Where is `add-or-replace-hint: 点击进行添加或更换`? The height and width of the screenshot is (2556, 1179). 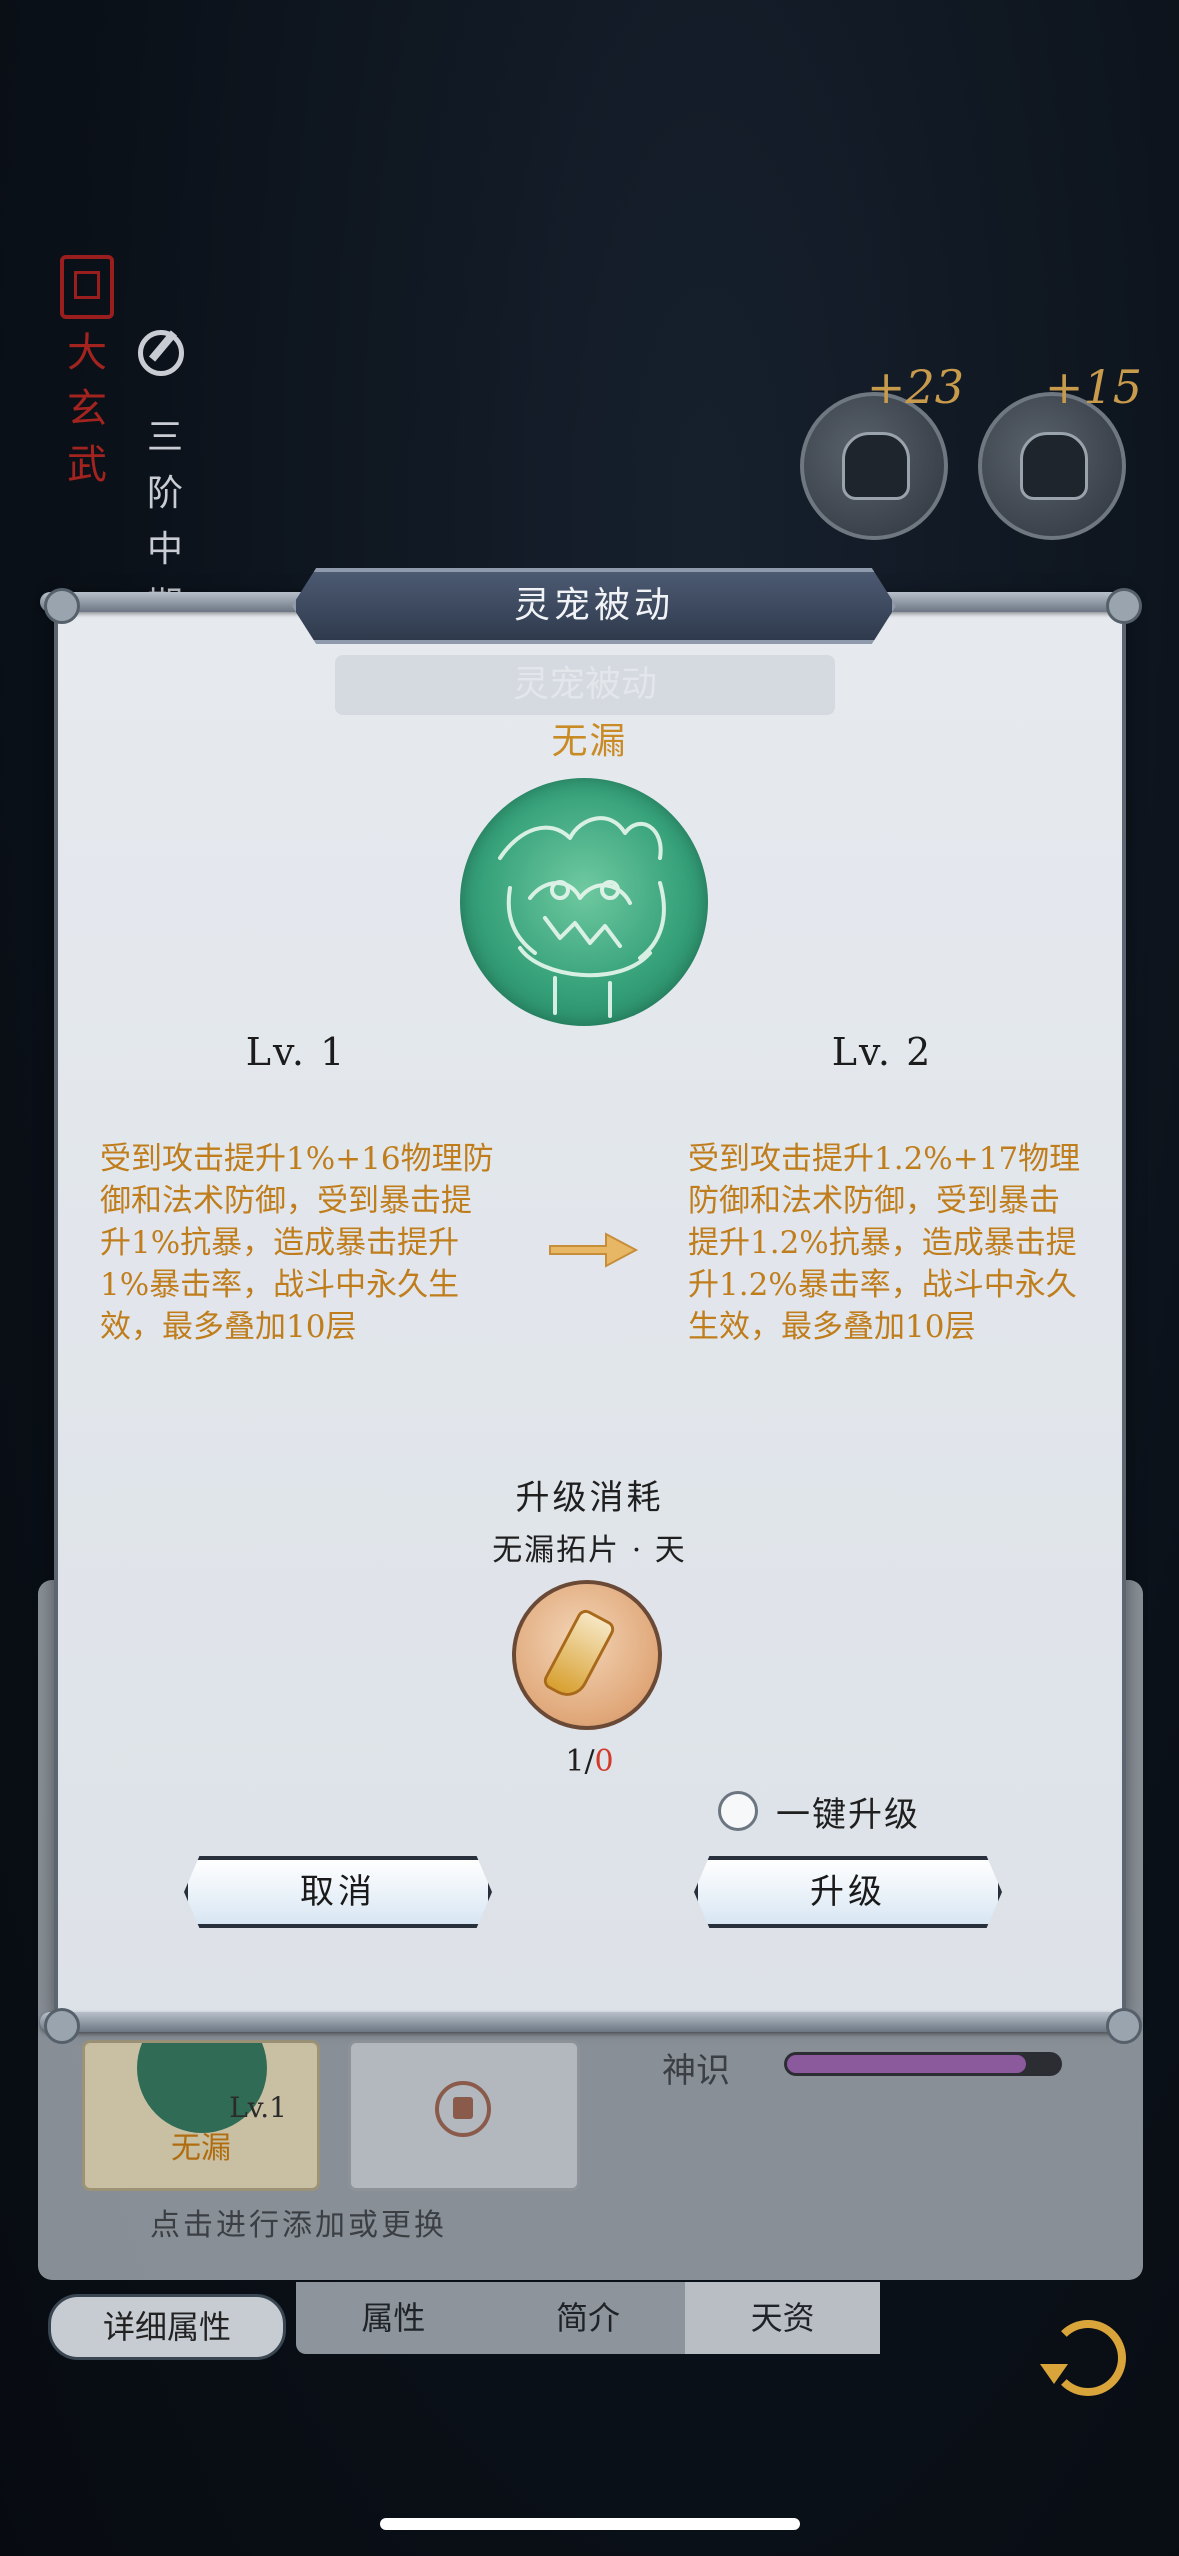 add-or-replace-hint: 点击进行添加或更换 is located at coordinates (298, 2225).